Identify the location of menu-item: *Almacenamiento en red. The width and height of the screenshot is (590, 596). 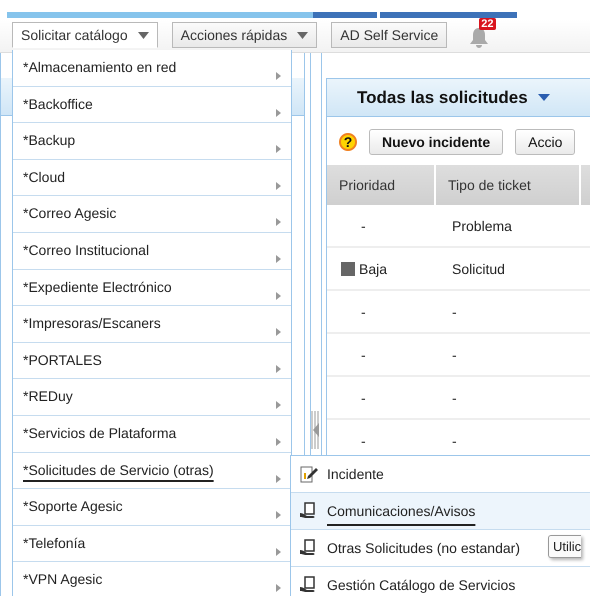
(152, 68).